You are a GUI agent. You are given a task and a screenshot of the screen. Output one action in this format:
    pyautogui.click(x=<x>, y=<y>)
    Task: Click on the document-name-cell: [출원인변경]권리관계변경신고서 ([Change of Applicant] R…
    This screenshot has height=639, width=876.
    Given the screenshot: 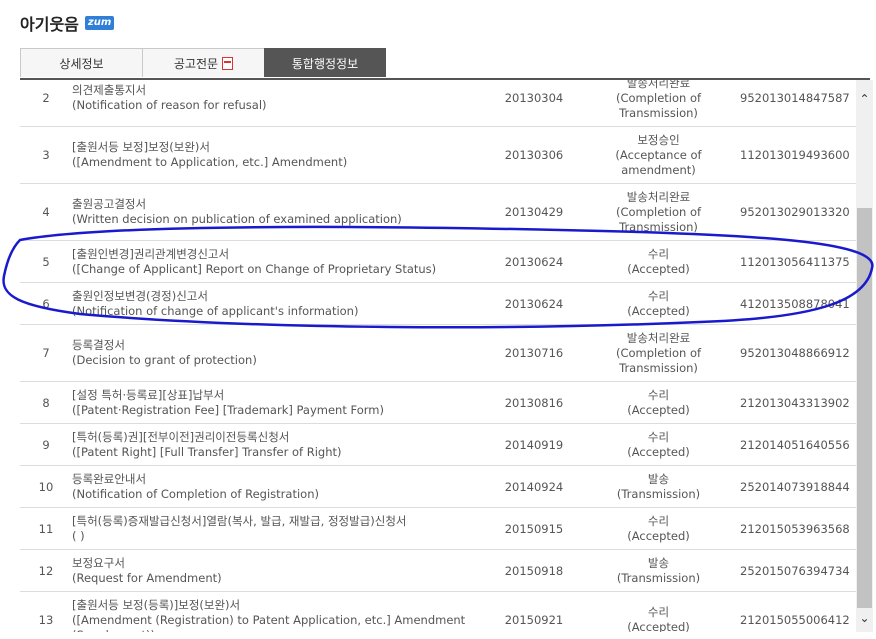 What is the action you would take?
    pyautogui.click(x=277, y=261)
    